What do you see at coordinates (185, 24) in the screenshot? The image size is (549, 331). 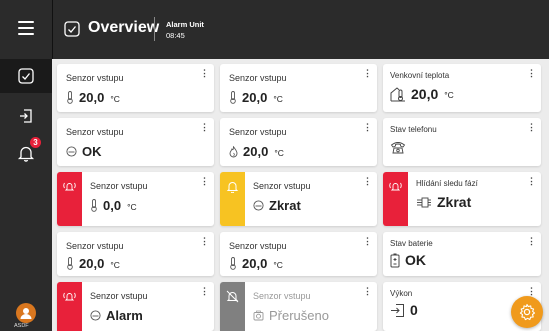 I see `unit-name: Alarm Unit` at bounding box center [185, 24].